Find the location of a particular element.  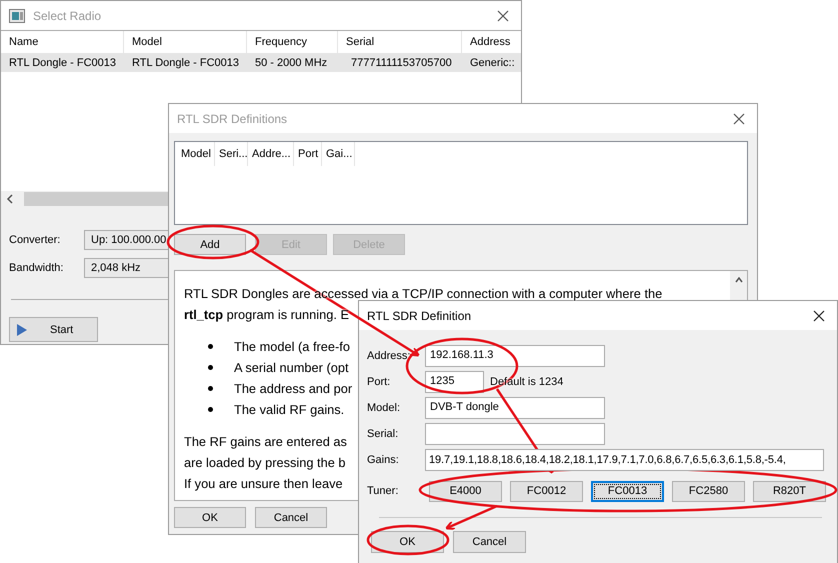

tuner-button: FC2580 is located at coordinates (708, 491).